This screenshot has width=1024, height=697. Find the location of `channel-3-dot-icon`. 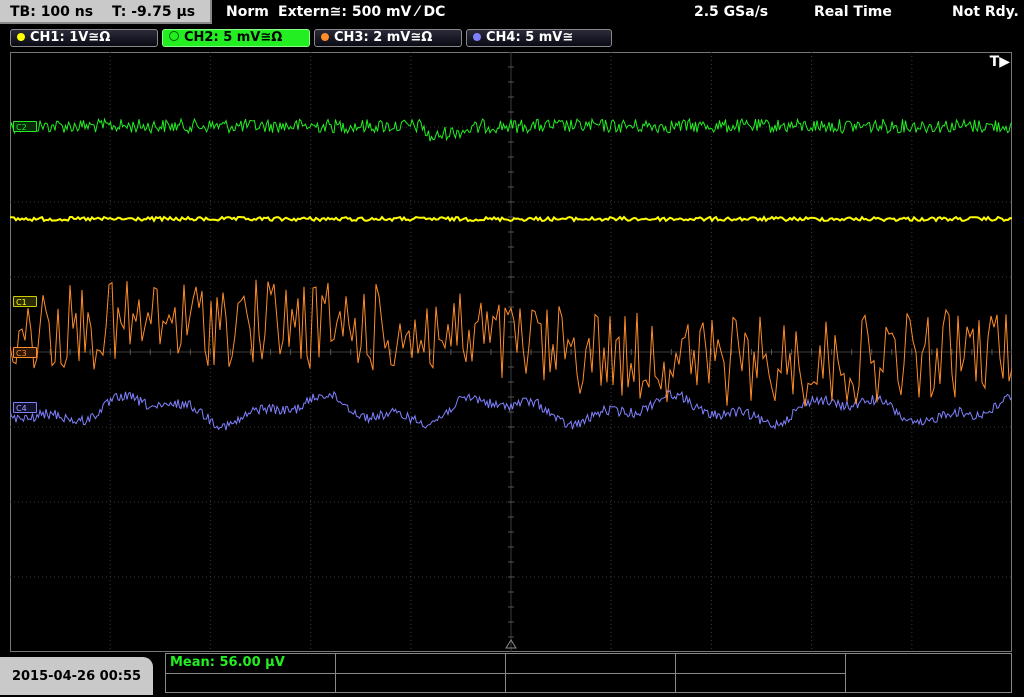

channel-3-dot-icon is located at coordinates (325, 37).